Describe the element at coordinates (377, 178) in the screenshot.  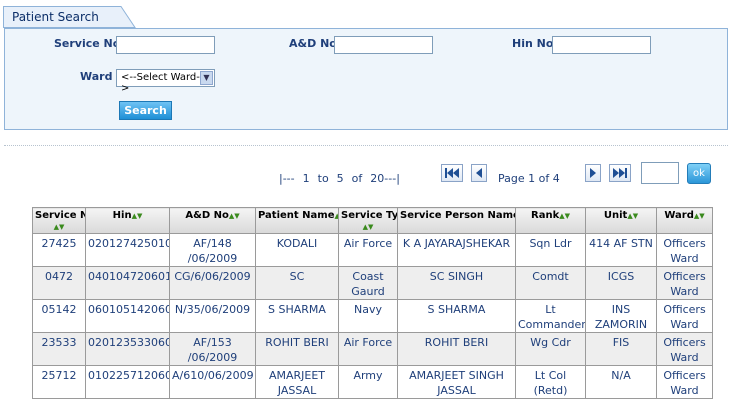
I see `range-total: 20` at that location.